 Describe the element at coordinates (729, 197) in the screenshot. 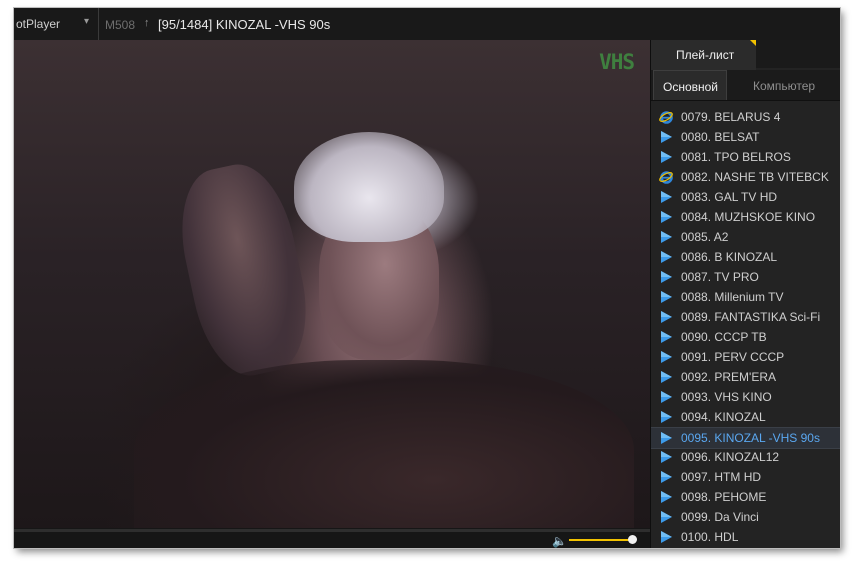

I see `playlist-item-label: 0083. GAL TV HD` at that location.